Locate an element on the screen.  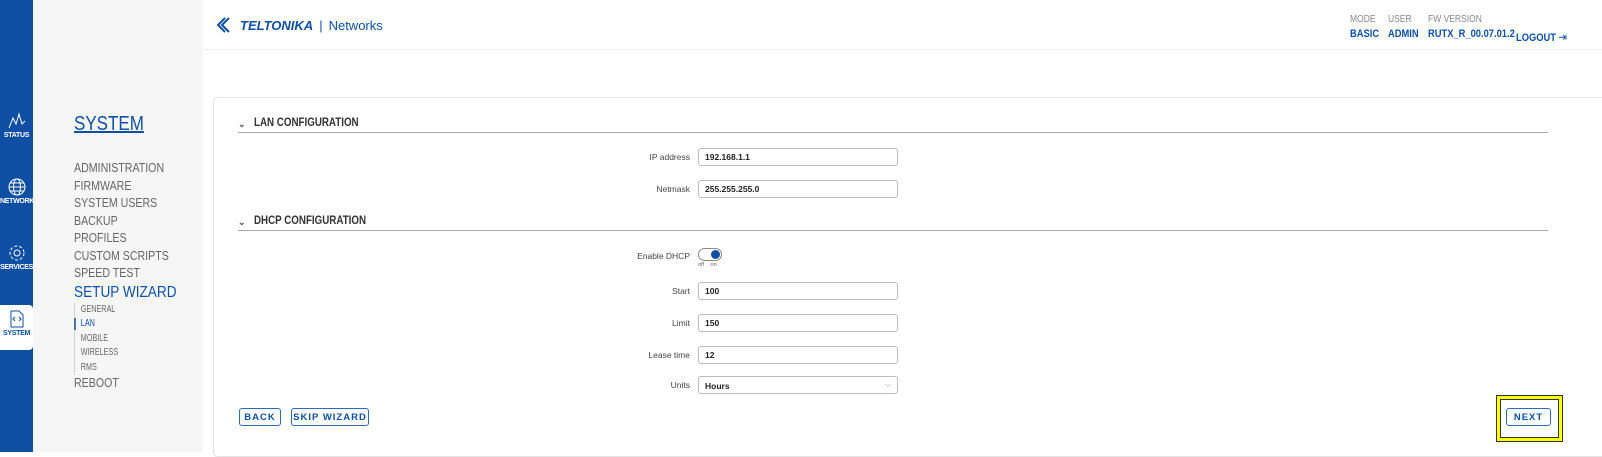
rail-services: SERVICES is located at coordinates (16, 269).